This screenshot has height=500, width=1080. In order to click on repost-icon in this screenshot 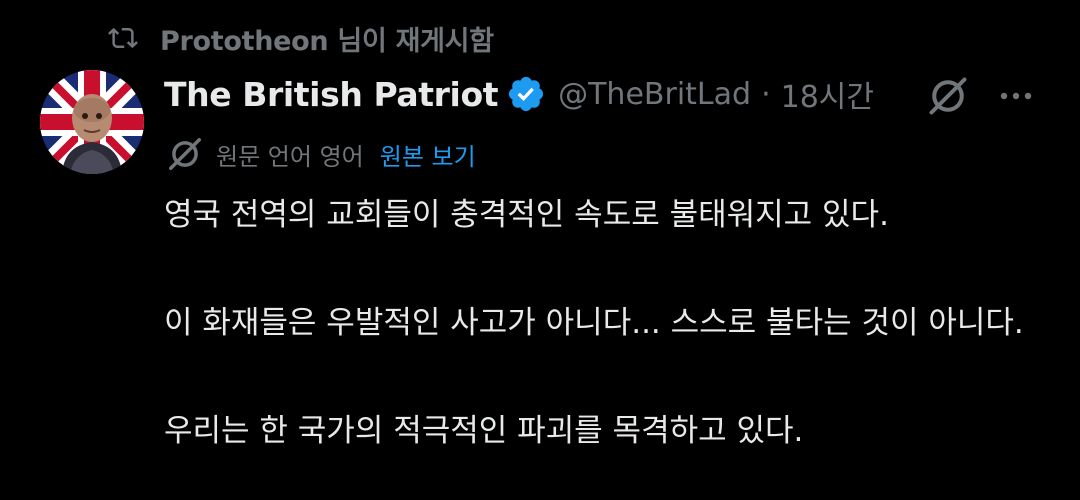, I will do `click(123, 38)`.